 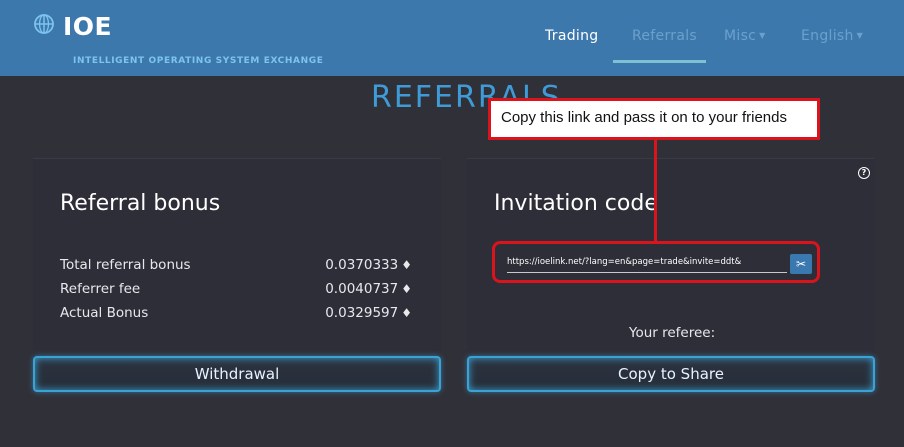 What do you see at coordinates (140, 203) in the screenshot?
I see `panel-title: Referral bonus` at bounding box center [140, 203].